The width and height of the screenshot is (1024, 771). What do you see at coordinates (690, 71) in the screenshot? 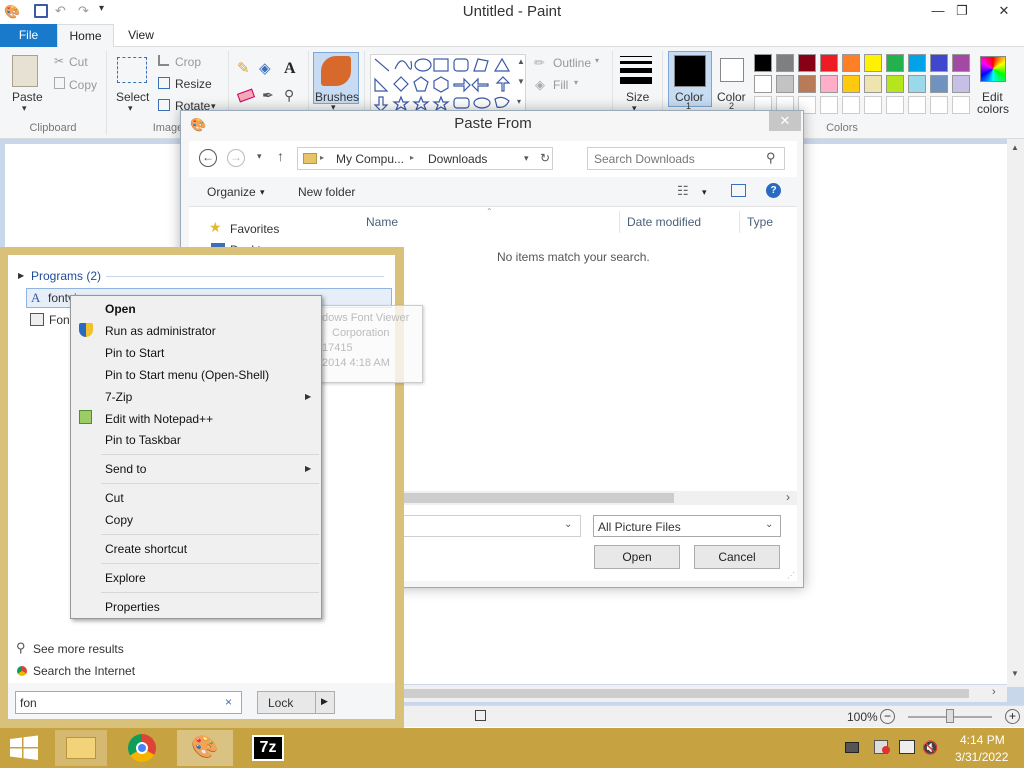
I see `color1-swatch` at bounding box center [690, 71].